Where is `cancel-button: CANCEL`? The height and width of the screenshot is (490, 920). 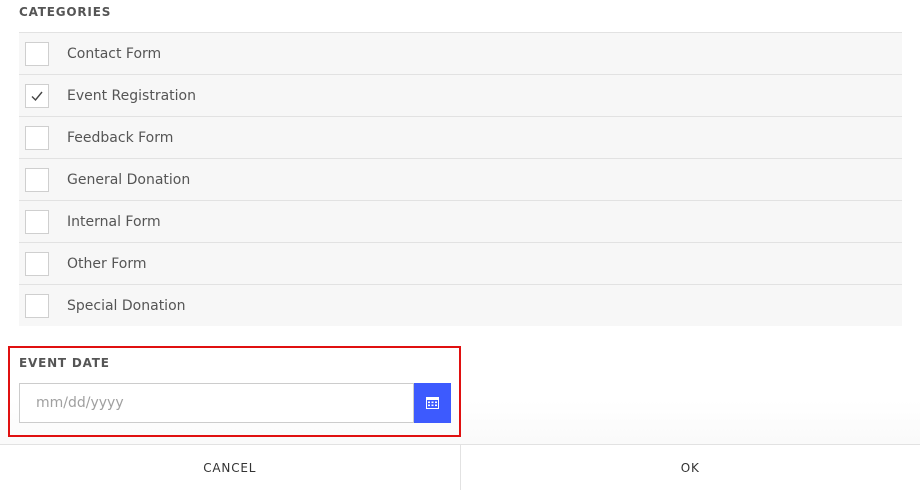 cancel-button: CANCEL is located at coordinates (230, 467).